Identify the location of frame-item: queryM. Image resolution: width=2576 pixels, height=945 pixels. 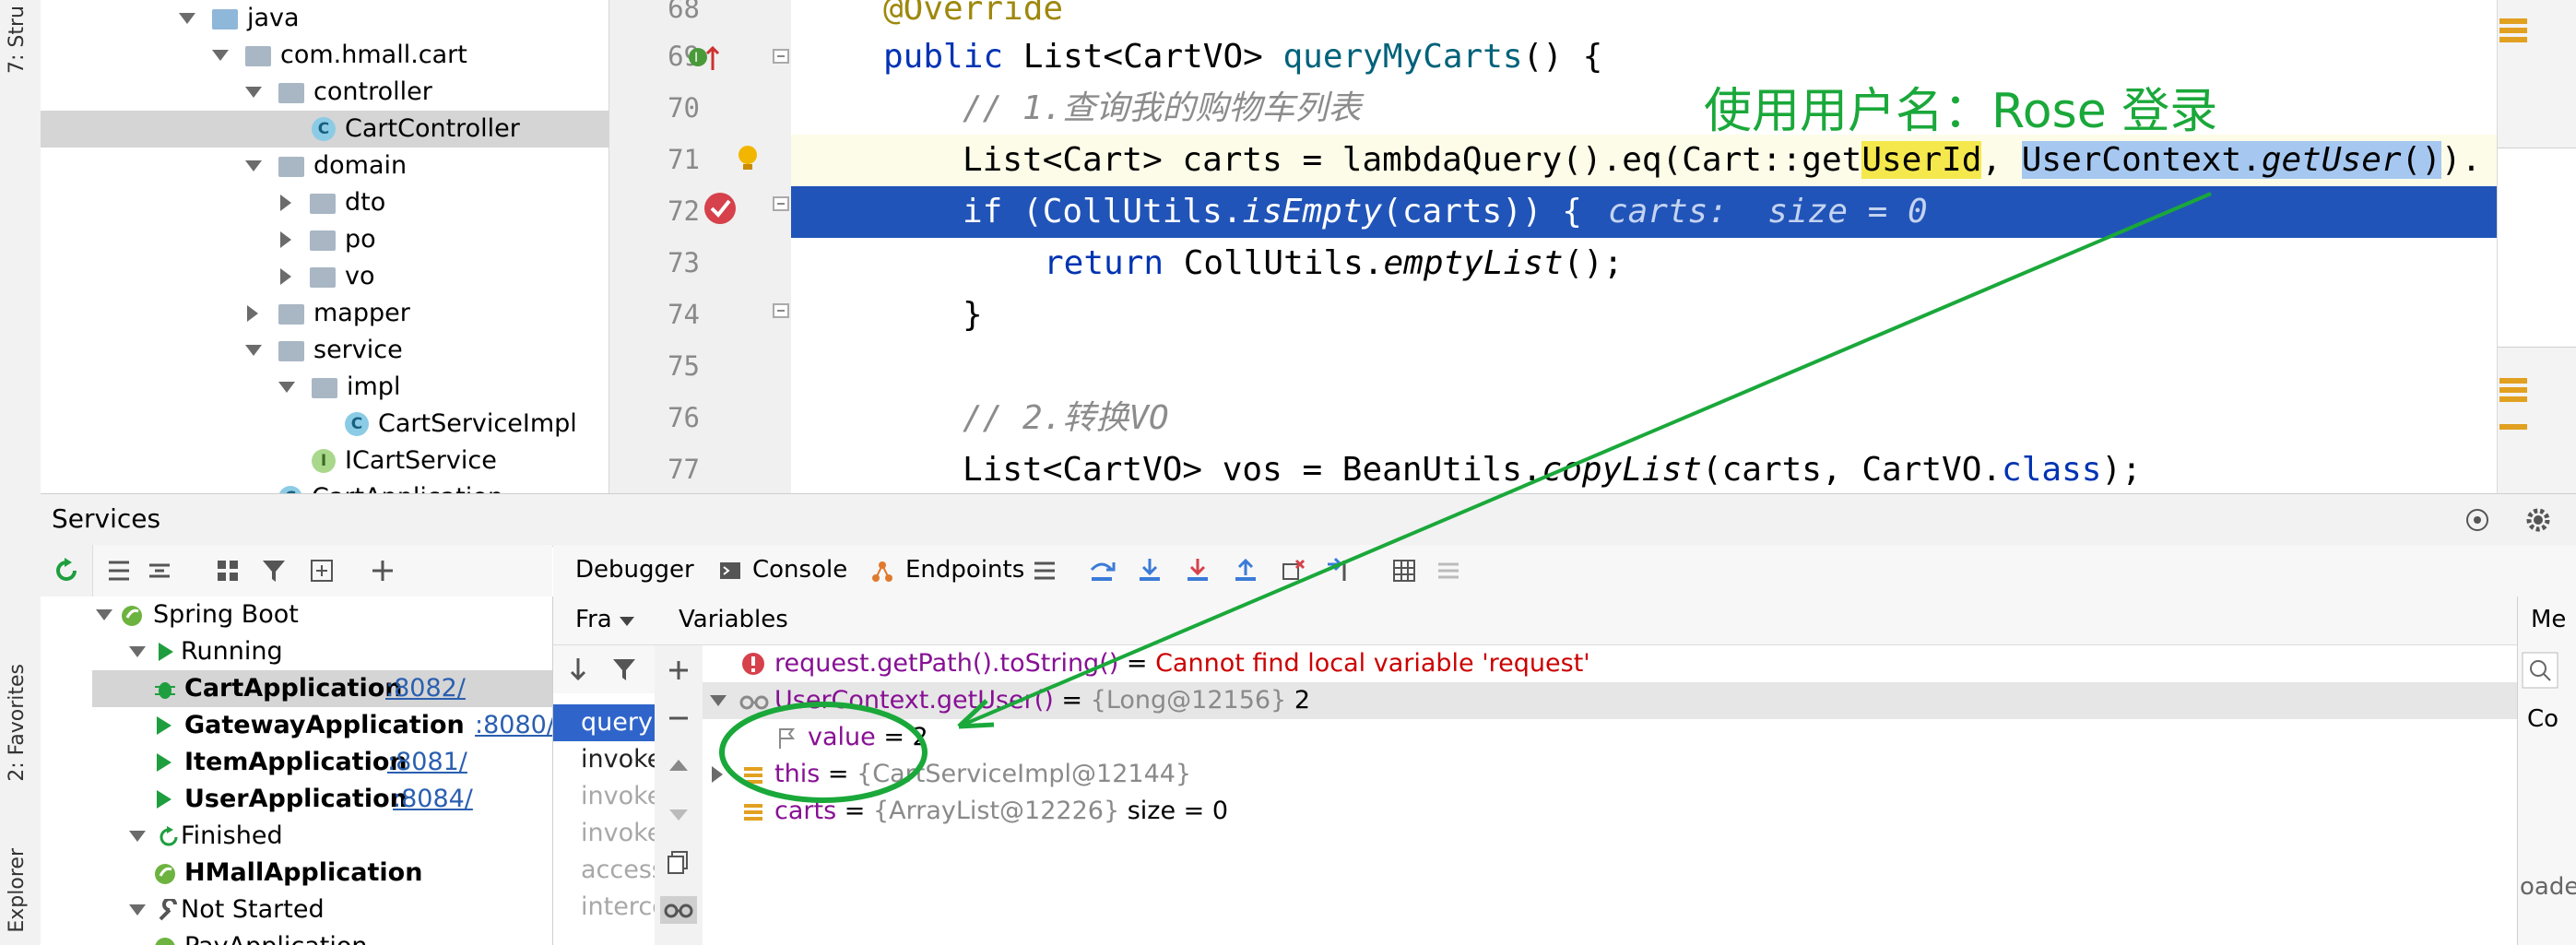
(604, 722).